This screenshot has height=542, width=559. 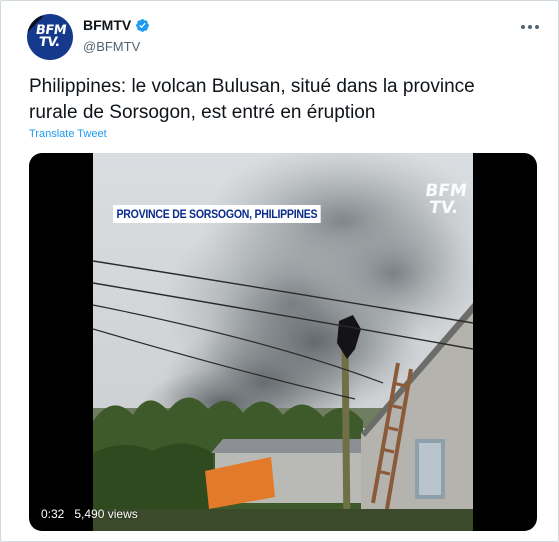 What do you see at coordinates (49, 42) in the screenshot?
I see `avatar-logo-line2: TV.` at bounding box center [49, 42].